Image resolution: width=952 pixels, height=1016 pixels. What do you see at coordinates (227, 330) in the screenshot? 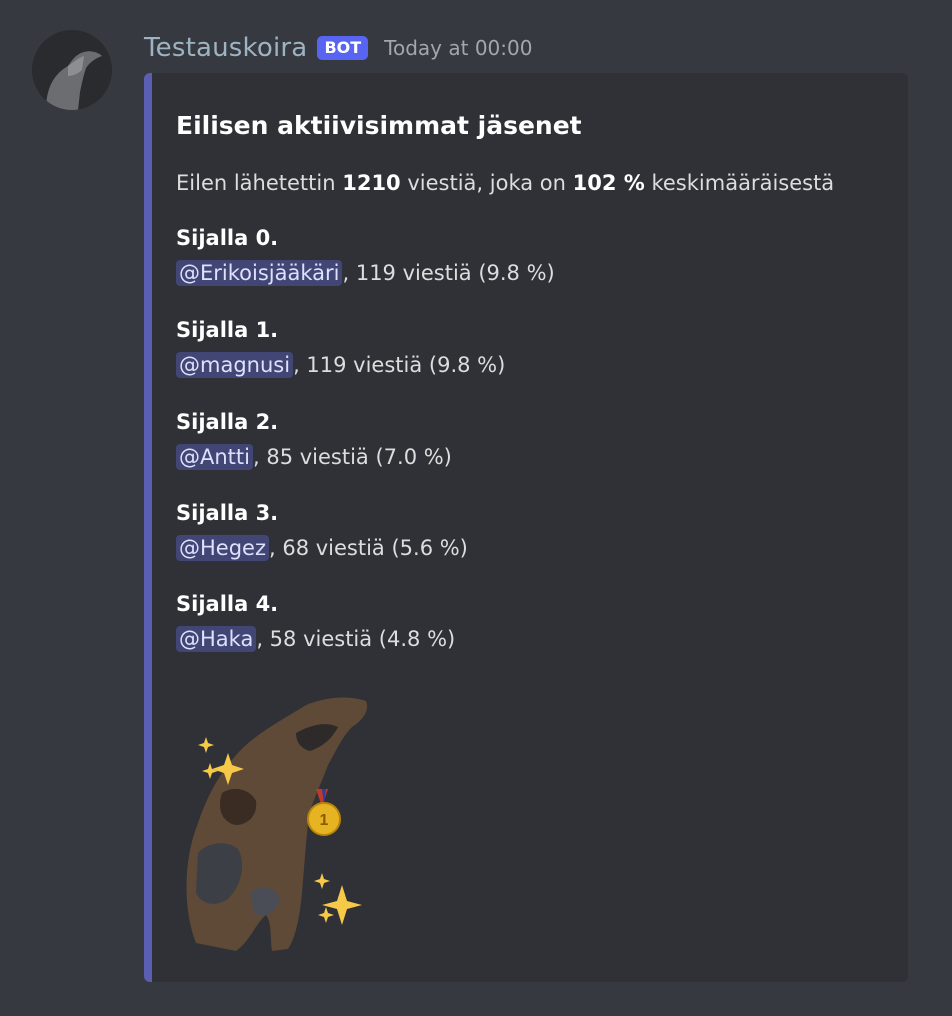
I see `field-name: Sijalla 1.` at bounding box center [227, 330].